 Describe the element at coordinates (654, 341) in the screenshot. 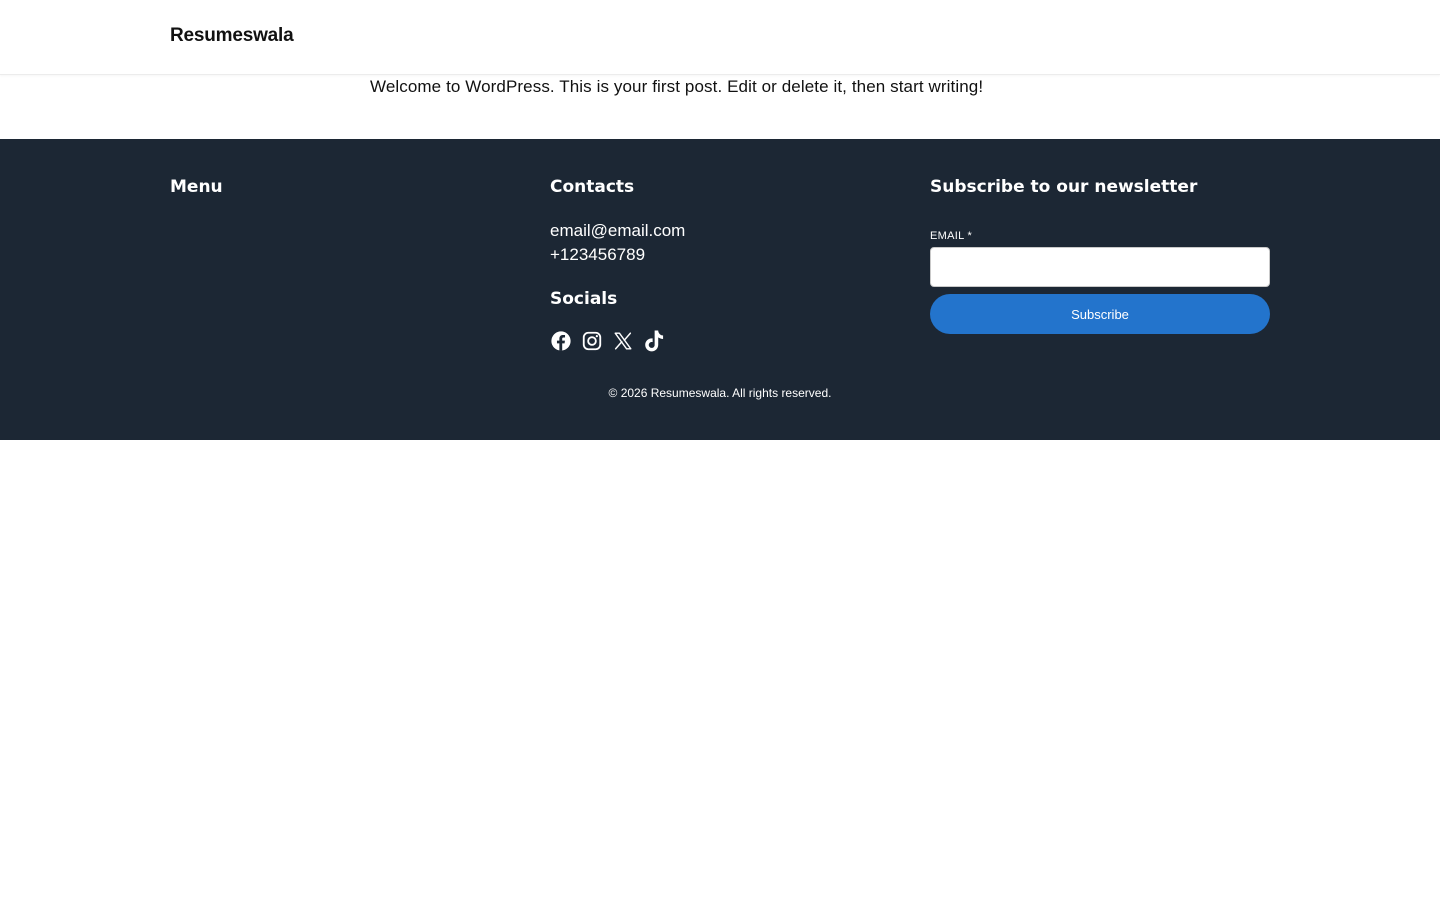

I see `tiktok-icon` at that location.